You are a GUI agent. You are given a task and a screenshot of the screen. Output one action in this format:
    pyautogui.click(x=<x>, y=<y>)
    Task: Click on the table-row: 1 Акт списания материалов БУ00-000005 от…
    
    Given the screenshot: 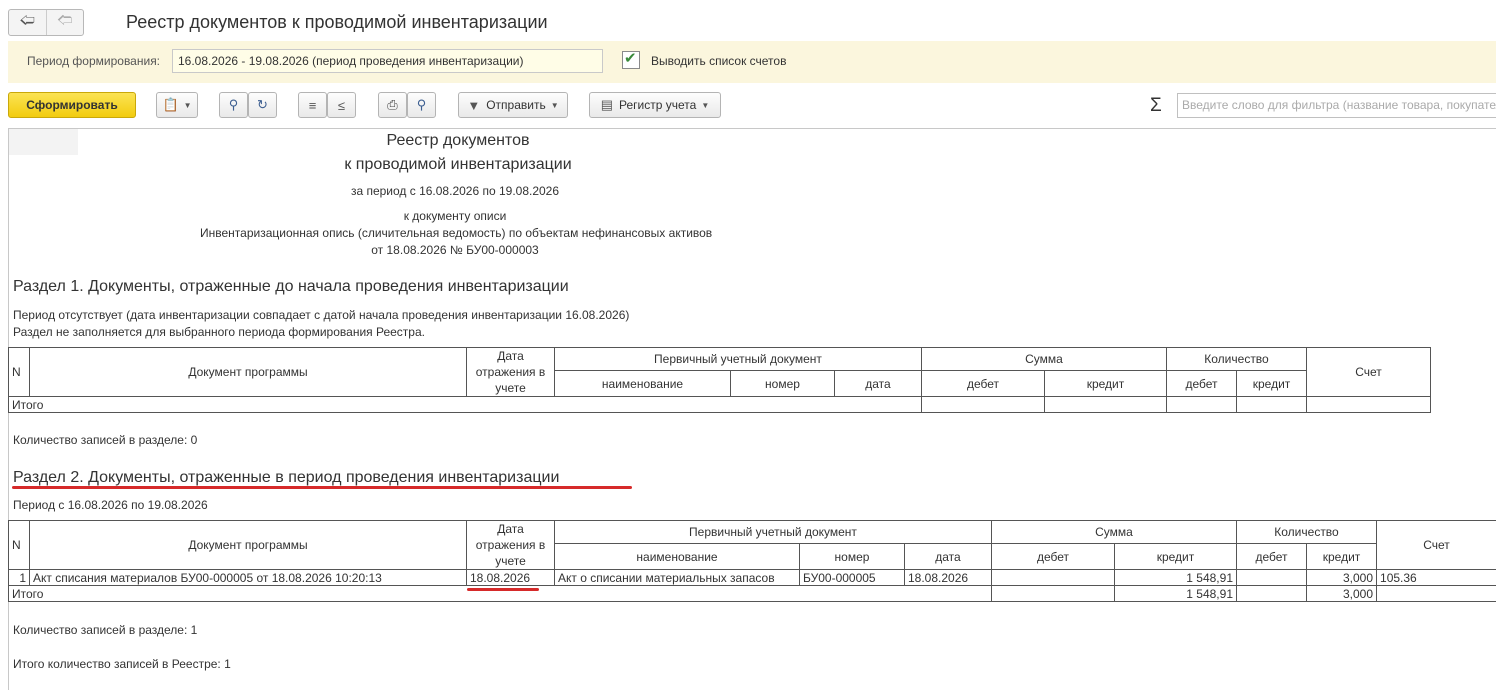 What is the action you would take?
    pyautogui.click(x=752, y=578)
    